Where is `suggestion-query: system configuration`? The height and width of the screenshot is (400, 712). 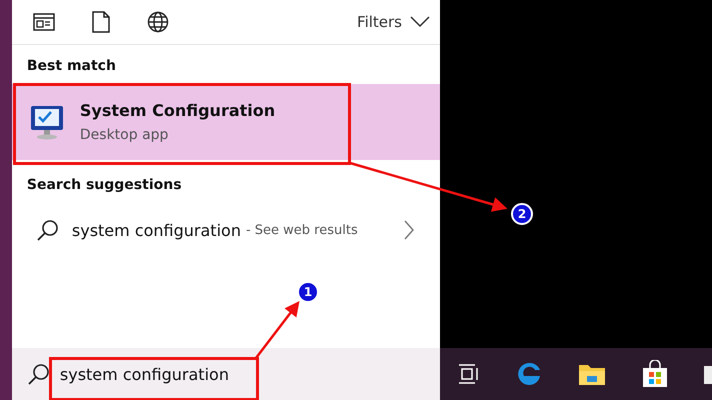 suggestion-query: system configuration is located at coordinates (156, 230).